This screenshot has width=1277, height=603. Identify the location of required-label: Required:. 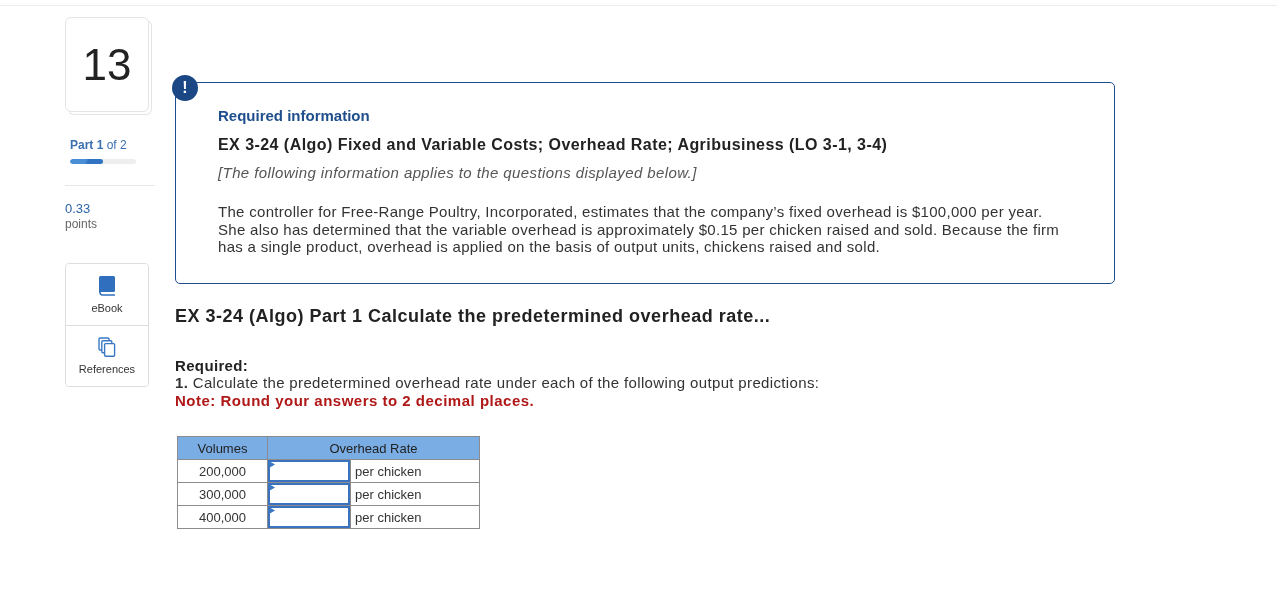
(212, 365).